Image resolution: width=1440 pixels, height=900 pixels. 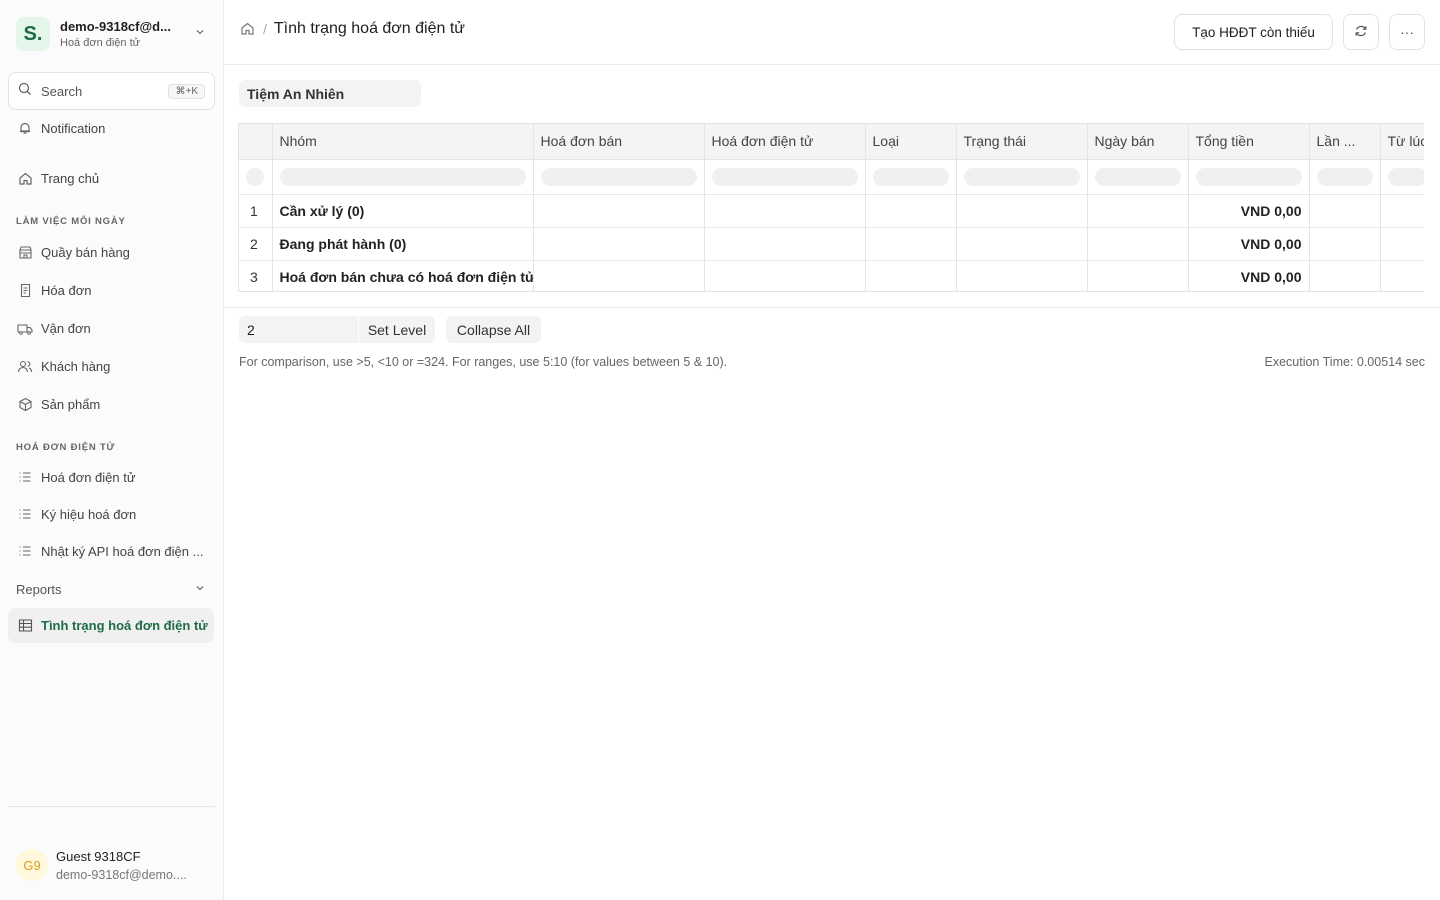 I want to click on filter-cell-sale-date, so click(x=1138, y=177).